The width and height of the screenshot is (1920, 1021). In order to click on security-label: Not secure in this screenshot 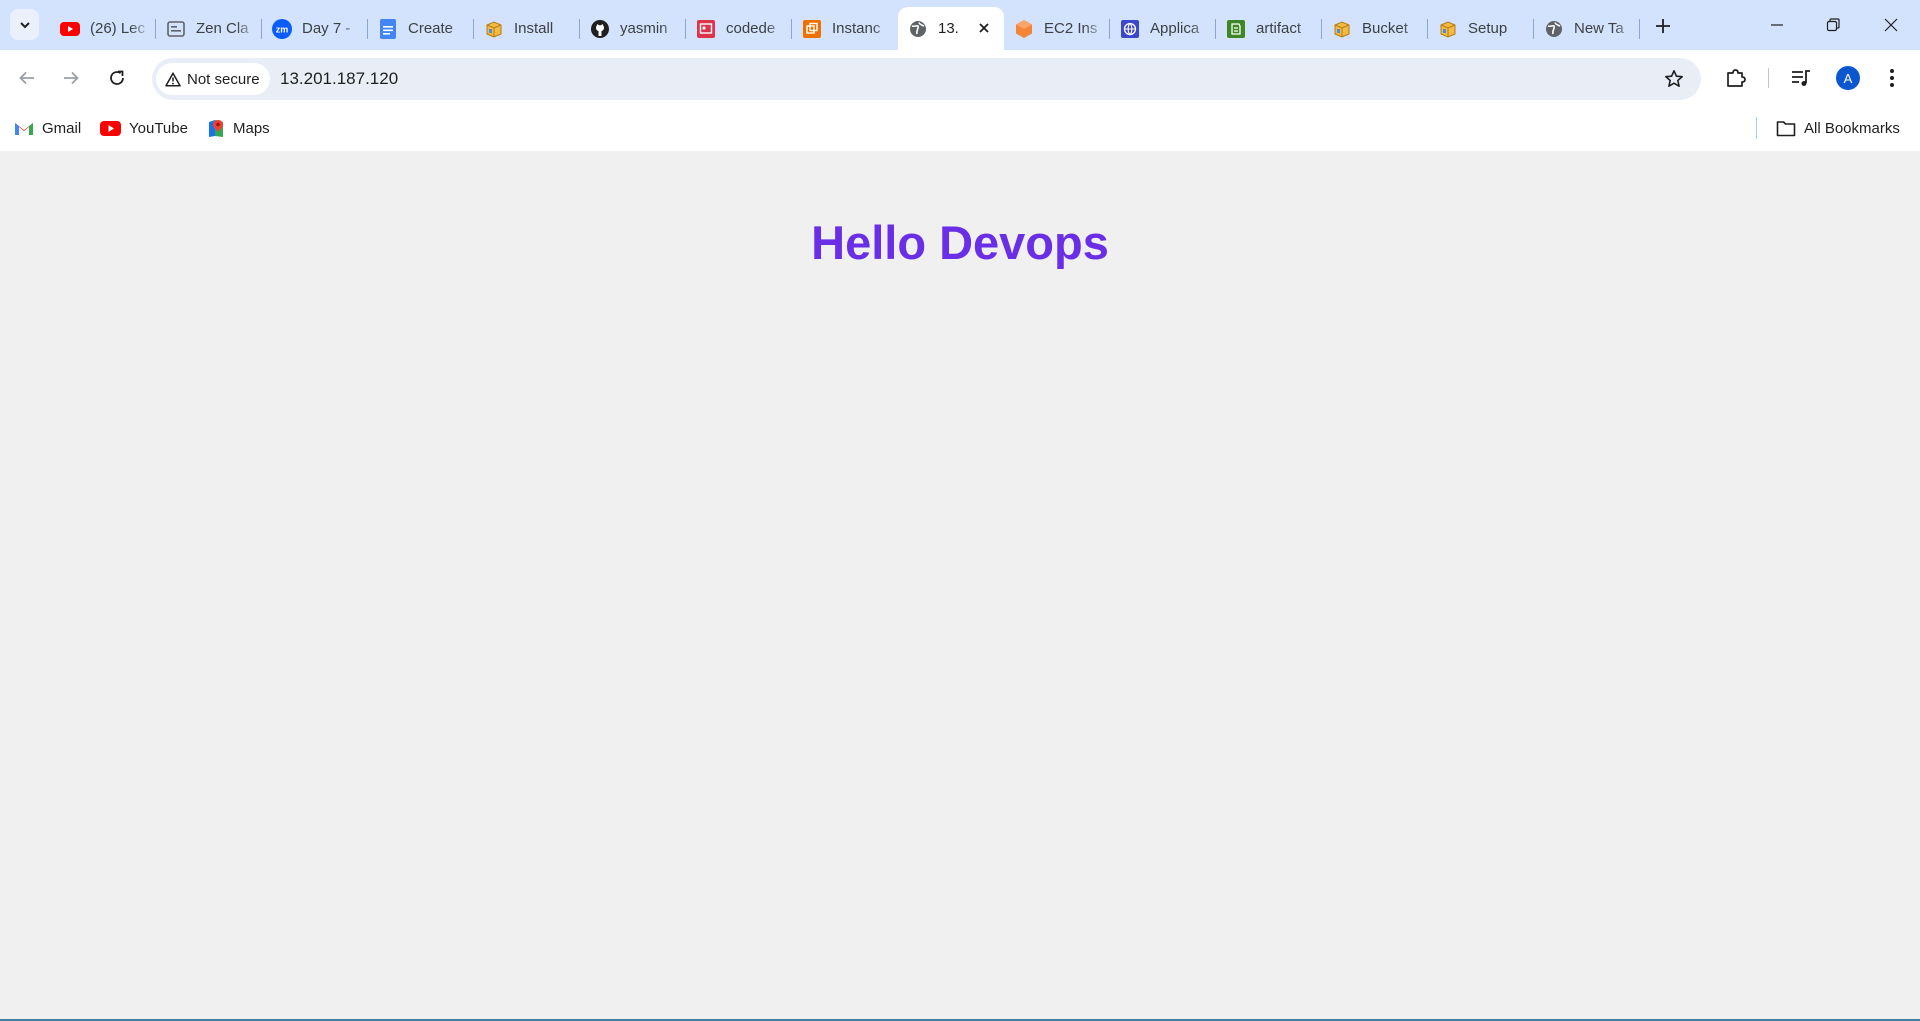, I will do `click(223, 79)`.